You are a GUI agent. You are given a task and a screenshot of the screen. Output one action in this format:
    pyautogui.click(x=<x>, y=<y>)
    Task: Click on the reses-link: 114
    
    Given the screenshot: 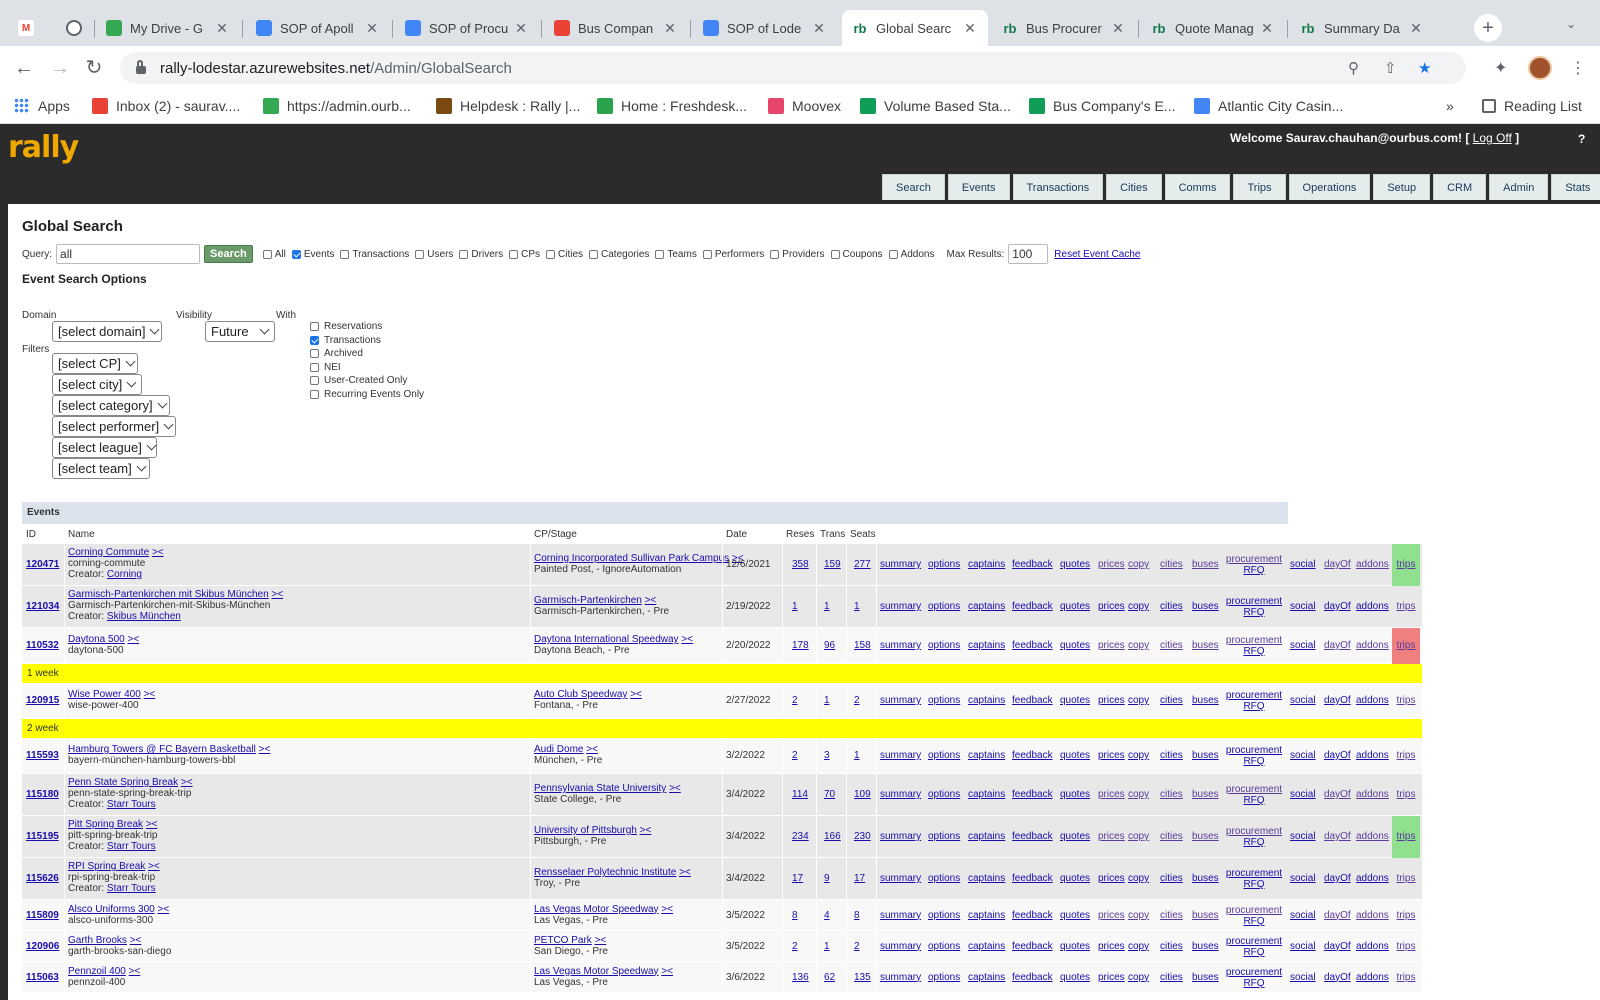 What is the action you would take?
    pyautogui.click(x=800, y=794)
    